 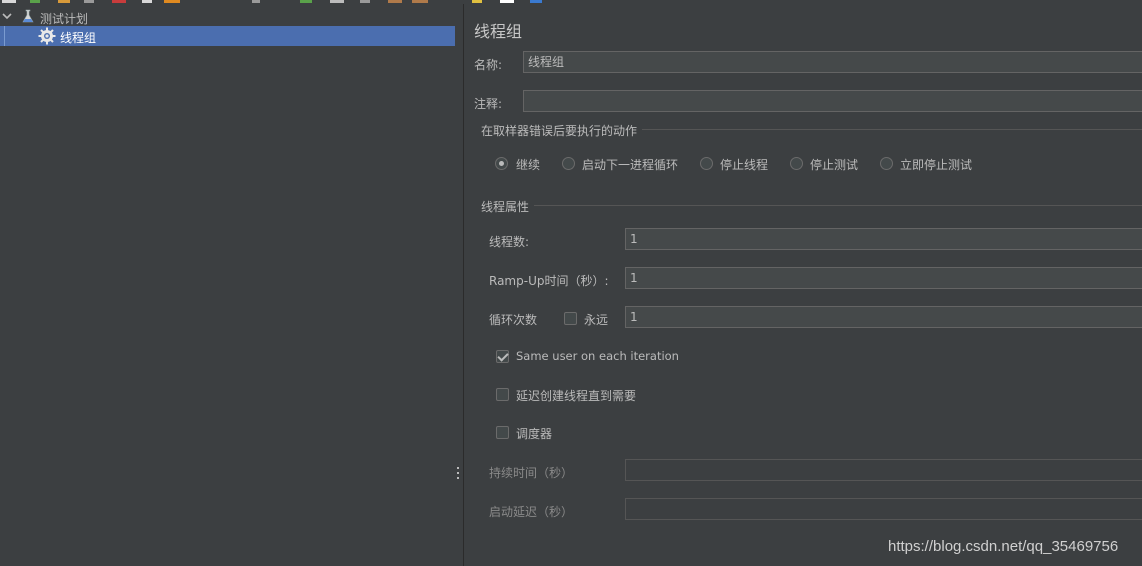 What do you see at coordinates (28, 16) in the screenshot?
I see `flask-icon` at bounding box center [28, 16].